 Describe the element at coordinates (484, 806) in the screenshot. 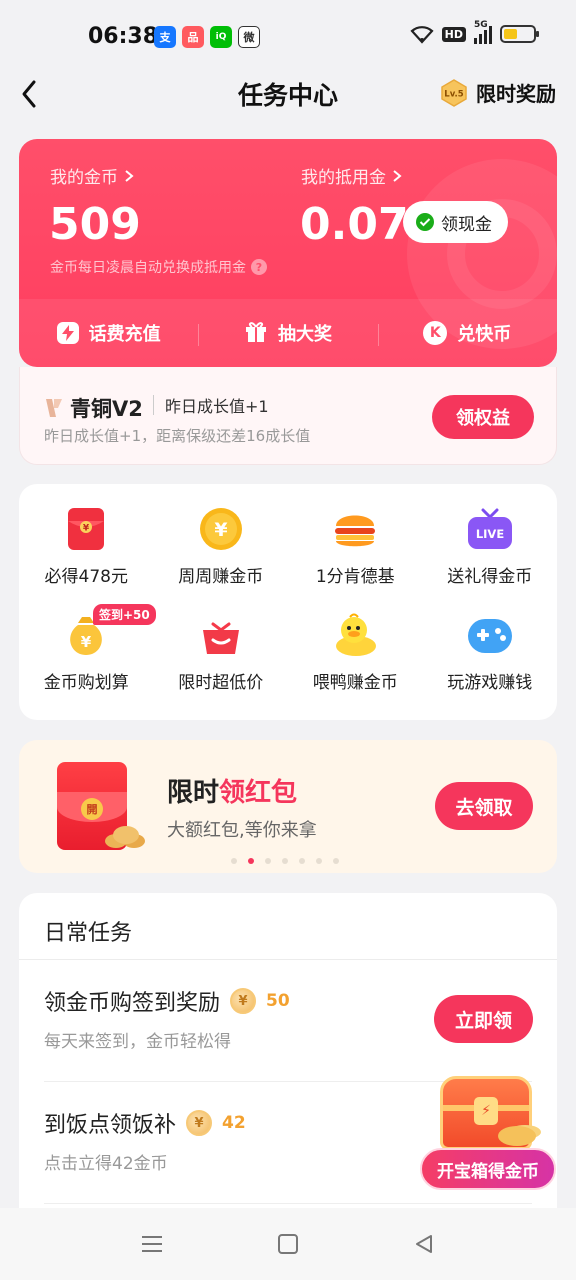

I see `go-claim-button: 去领取` at that location.